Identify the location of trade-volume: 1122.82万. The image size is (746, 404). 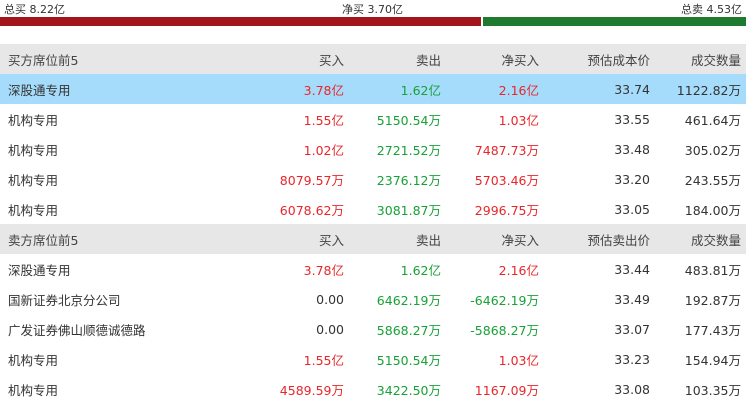
(698, 89).